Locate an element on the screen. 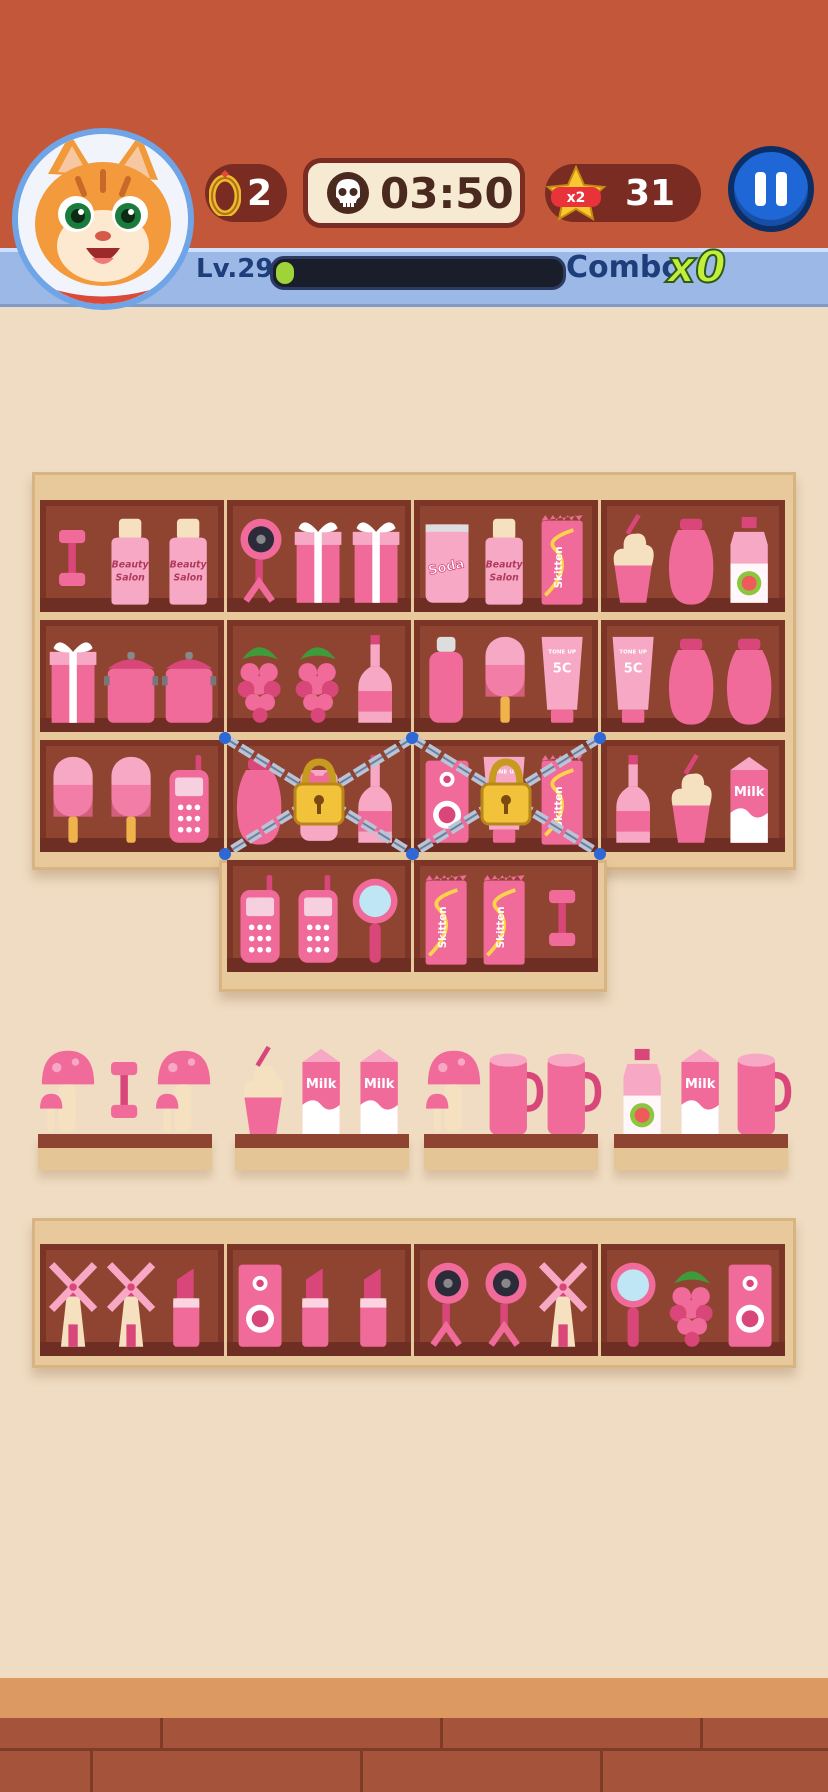 The width and height of the screenshot is (828, 1792). shelf-cell-r1-c2 is located at coordinates (319, 556).